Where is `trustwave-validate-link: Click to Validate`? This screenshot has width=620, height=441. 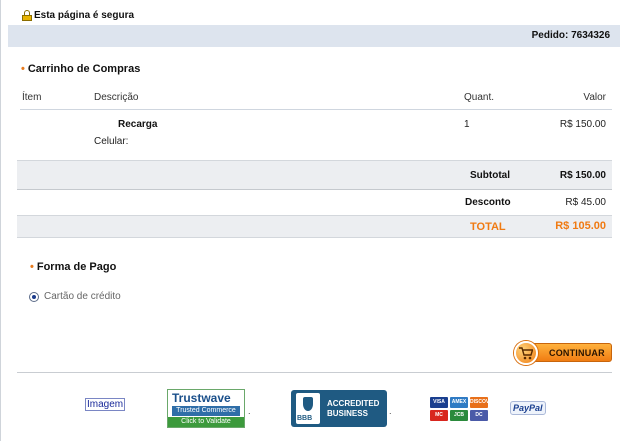
trustwave-validate-link: Click to Validate is located at coordinates (206, 422).